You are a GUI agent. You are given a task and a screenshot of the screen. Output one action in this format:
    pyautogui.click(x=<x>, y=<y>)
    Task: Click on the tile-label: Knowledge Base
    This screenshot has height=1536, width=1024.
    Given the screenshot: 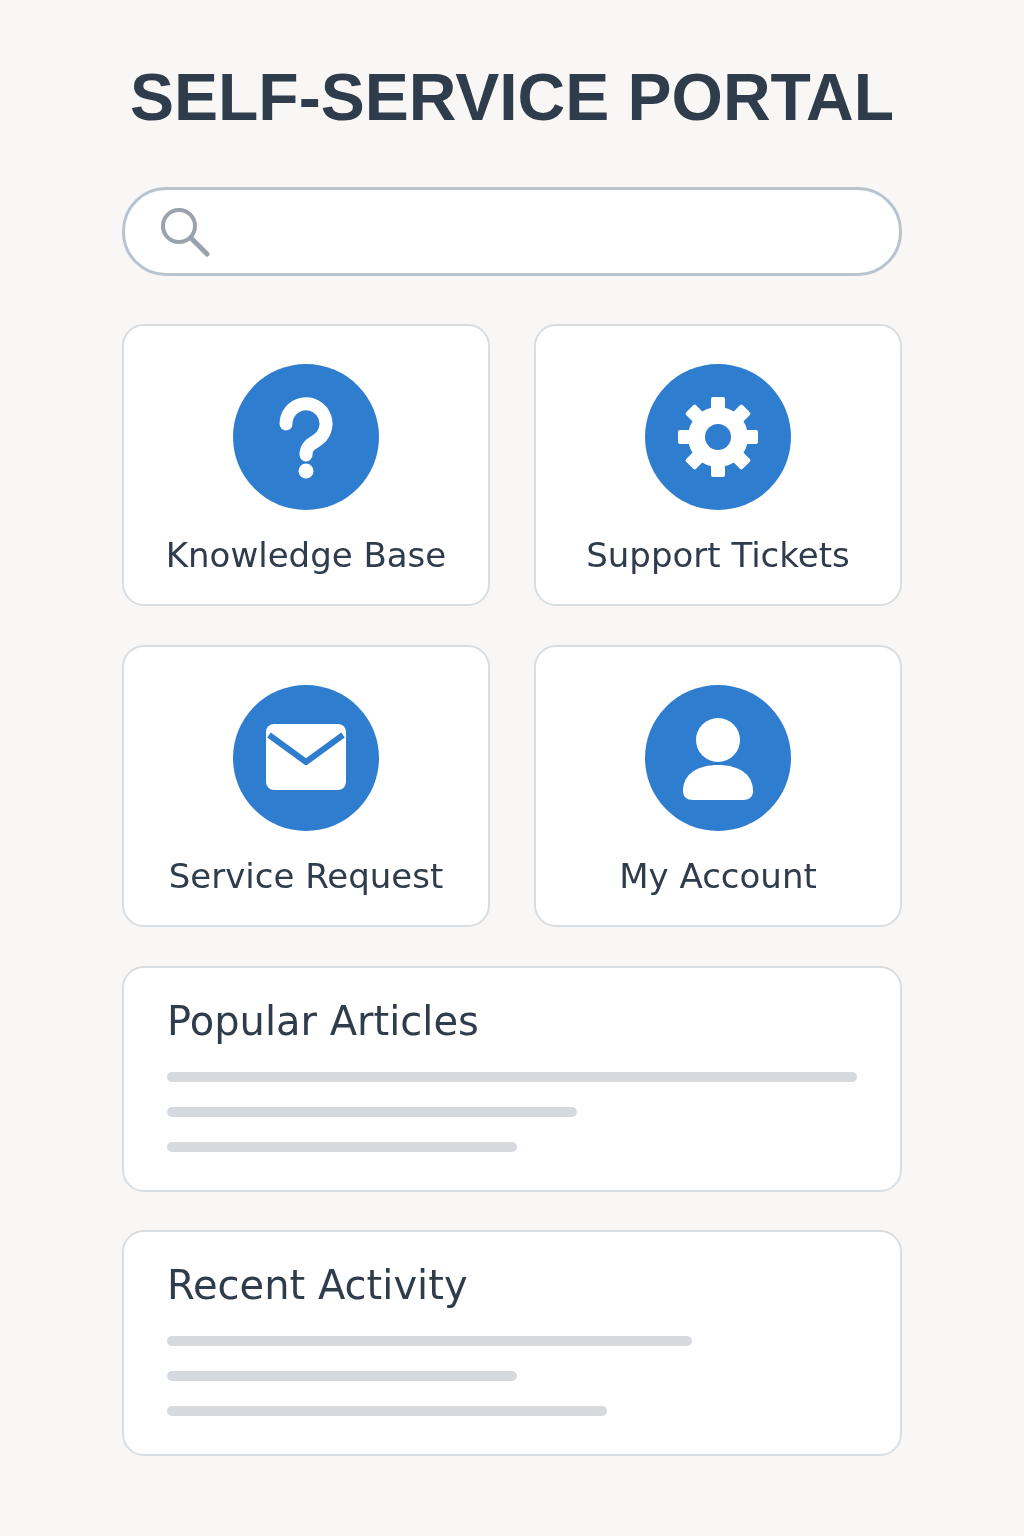 What is the action you would take?
    pyautogui.click(x=306, y=556)
    